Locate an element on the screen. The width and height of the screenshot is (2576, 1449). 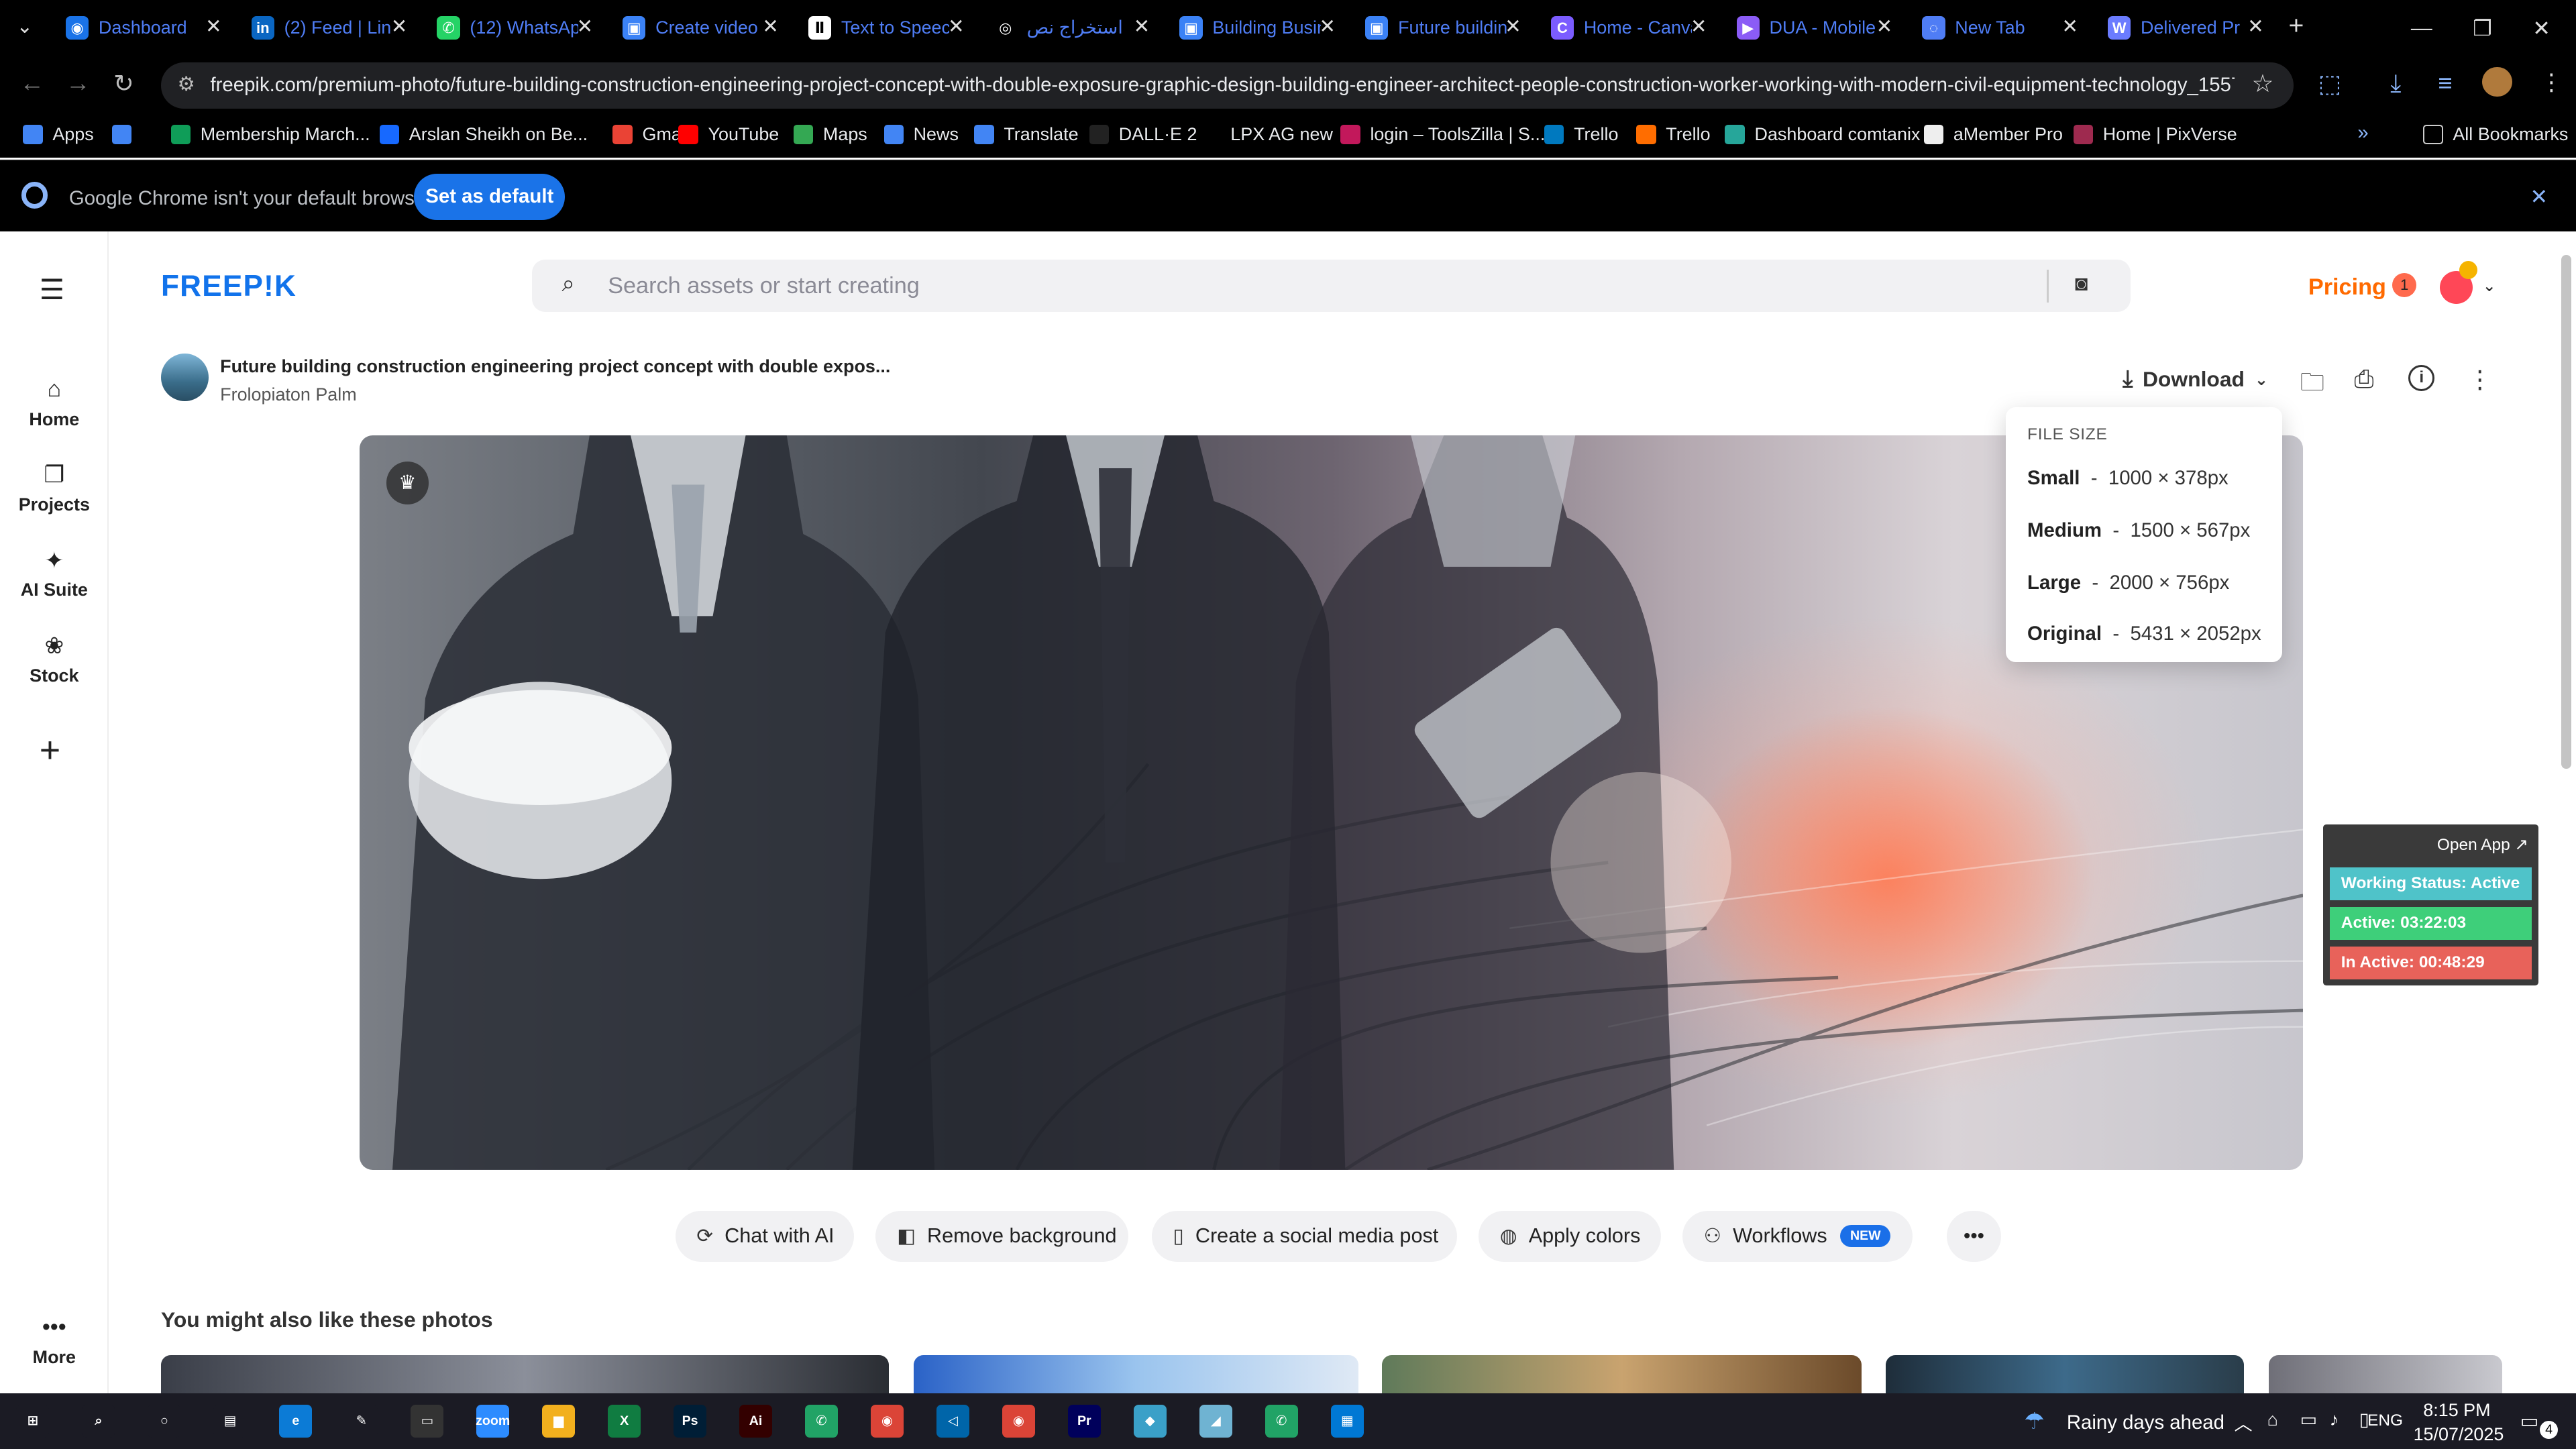
extension-icon: ⬚ is located at coordinates (2330, 83).